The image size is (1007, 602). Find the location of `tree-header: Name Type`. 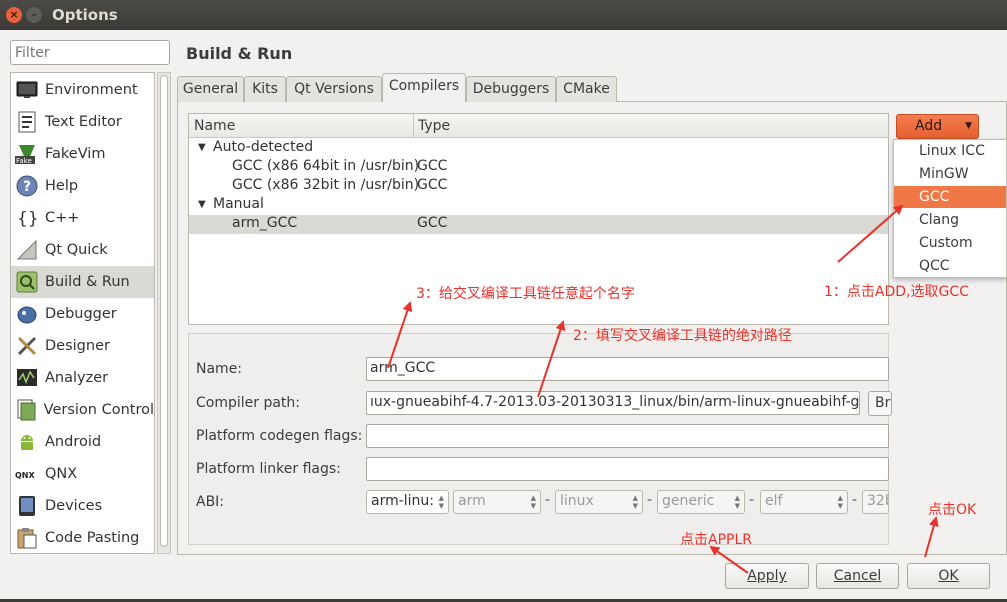

tree-header: Name Type is located at coordinates (538, 126).